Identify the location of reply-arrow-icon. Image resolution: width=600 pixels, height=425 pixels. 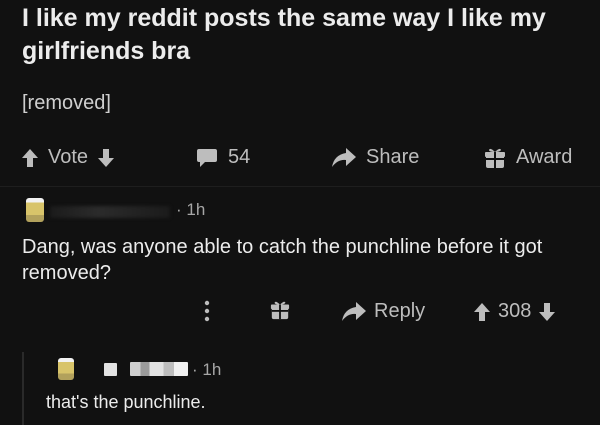
(354, 311).